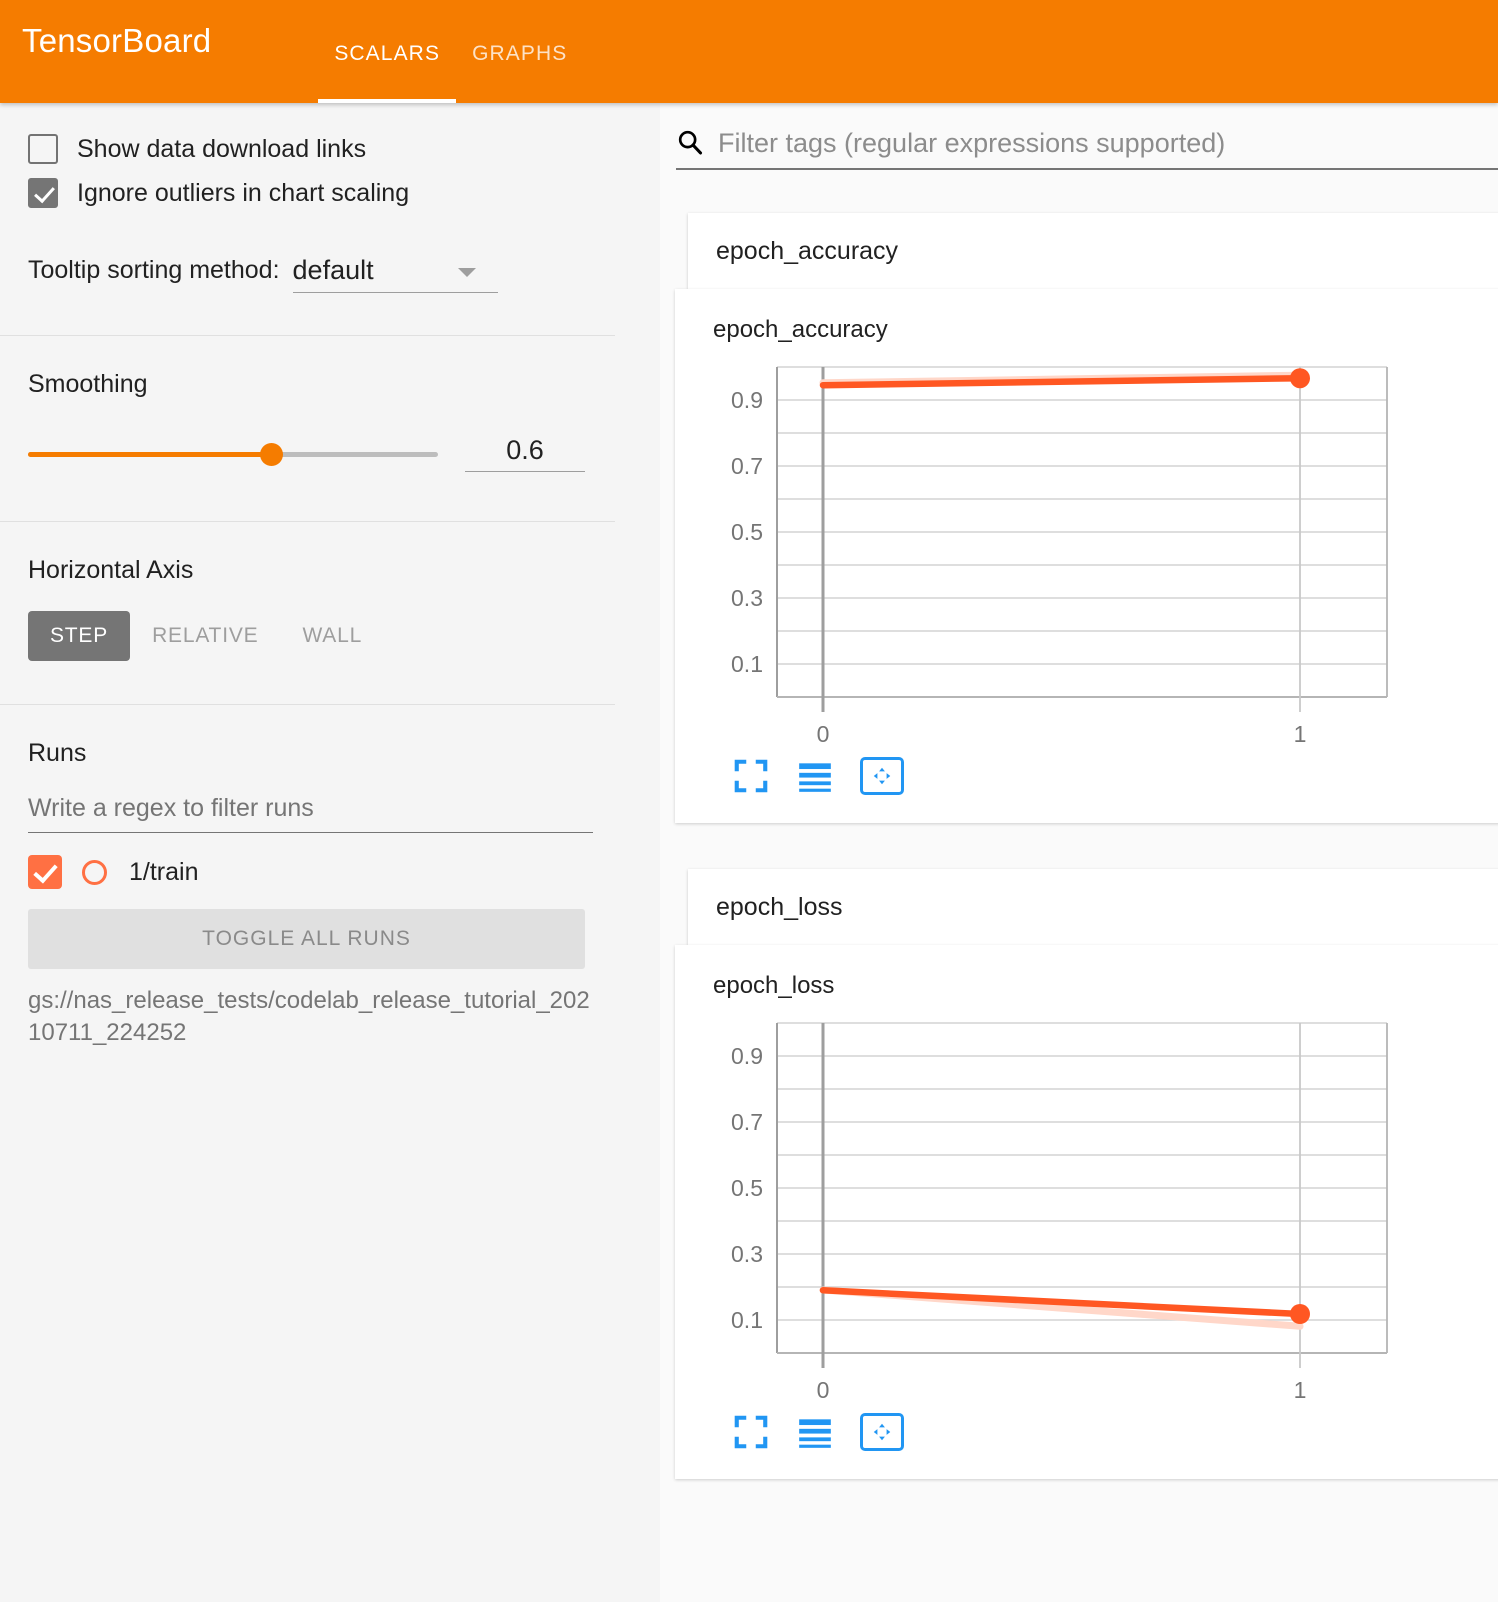 The height and width of the screenshot is (1602, 1498). I want to click on show-download-links-row: Show data download links, so click(344, 149).